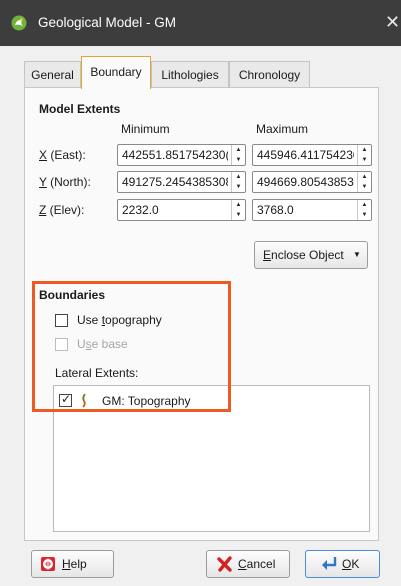 The height and width of the screenshot is (586, 401). What do you see at coordinates (329, 563) in the screenshot?
I see `enter-arrow-icon` at bounding box center [329, 563].